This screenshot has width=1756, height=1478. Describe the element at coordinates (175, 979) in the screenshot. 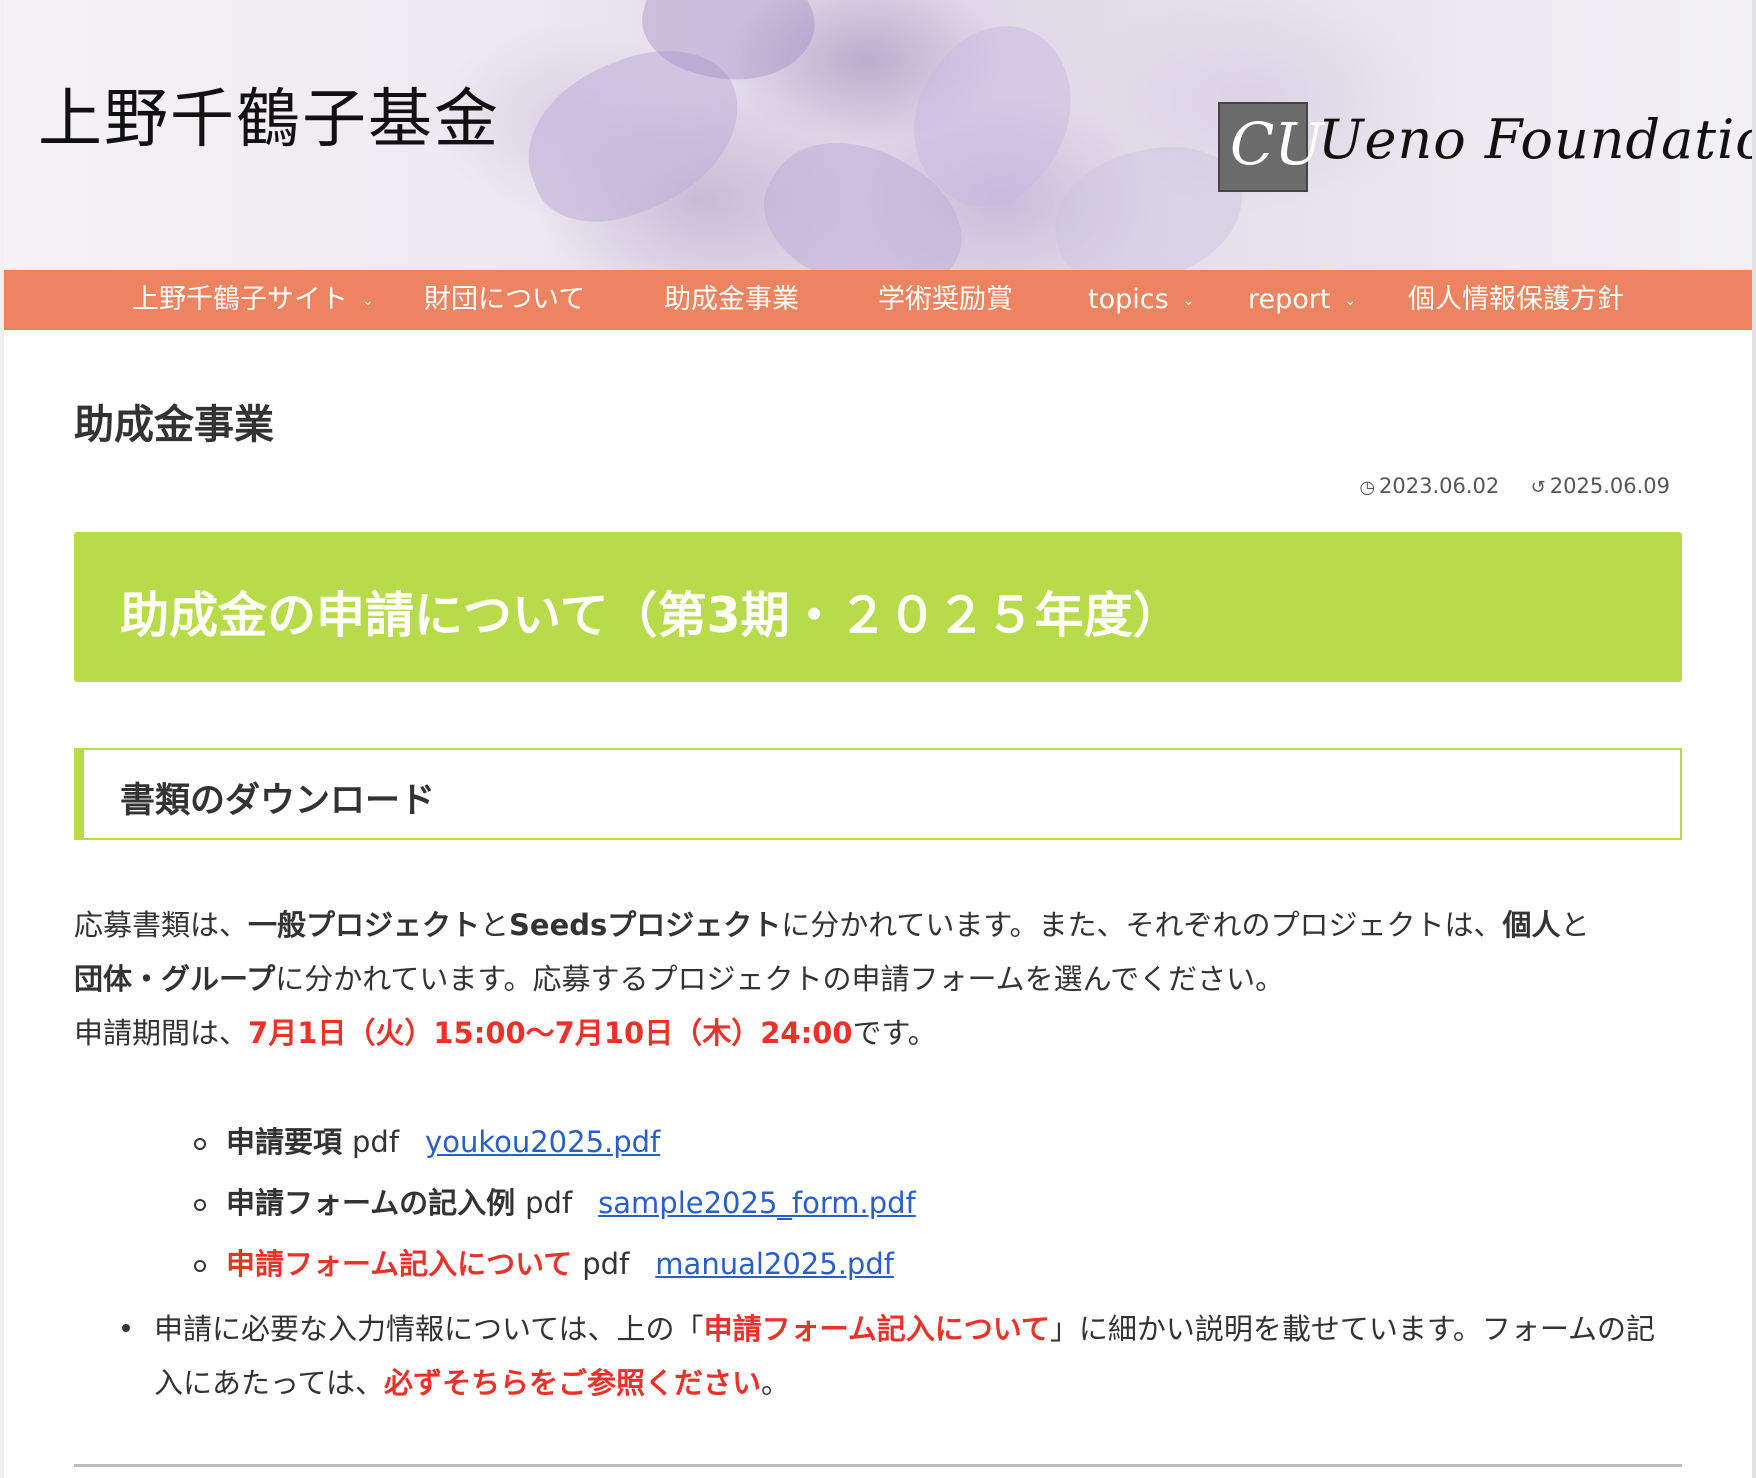

I see `para-bold: 団体・グループ` at that location.